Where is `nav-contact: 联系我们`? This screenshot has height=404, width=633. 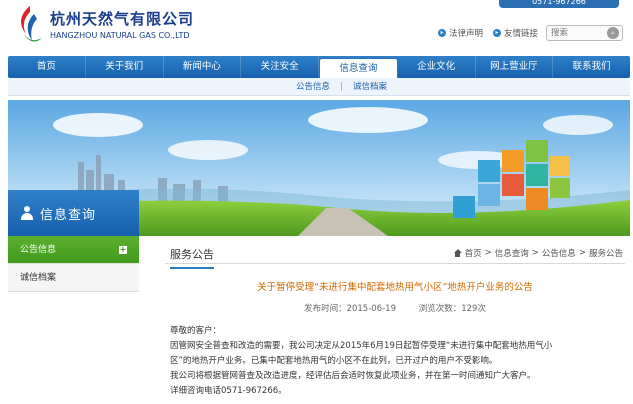
nav-contact: 联系我们 is located at coordinates (591, 67).